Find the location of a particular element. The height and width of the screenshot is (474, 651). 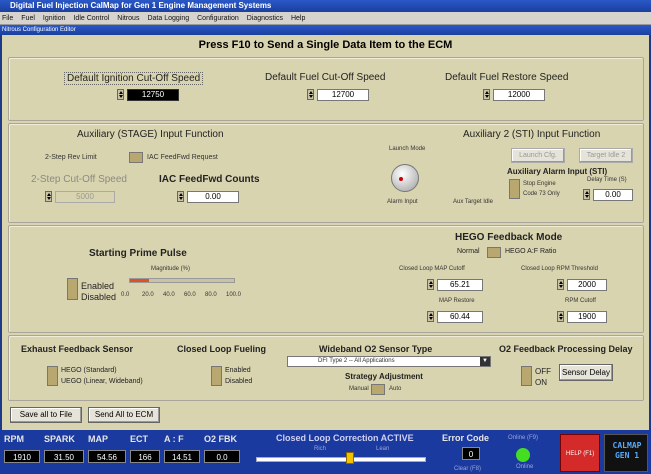

closed-loop-toggle is located at coordinates (216, 376).